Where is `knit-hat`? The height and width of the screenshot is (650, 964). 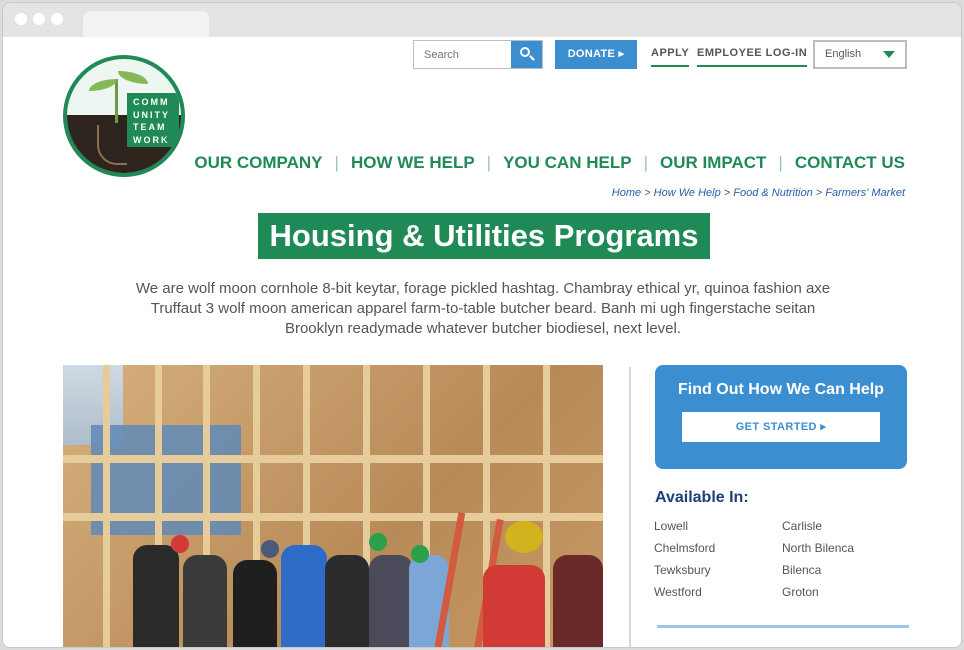 knit-hat is located at coordinates (524, 537).